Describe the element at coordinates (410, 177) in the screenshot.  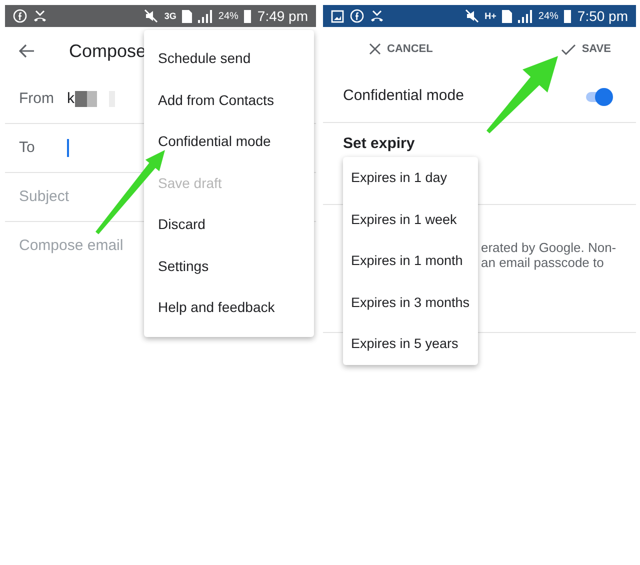
I see `menu-item: Expires in 1 day` at that location.